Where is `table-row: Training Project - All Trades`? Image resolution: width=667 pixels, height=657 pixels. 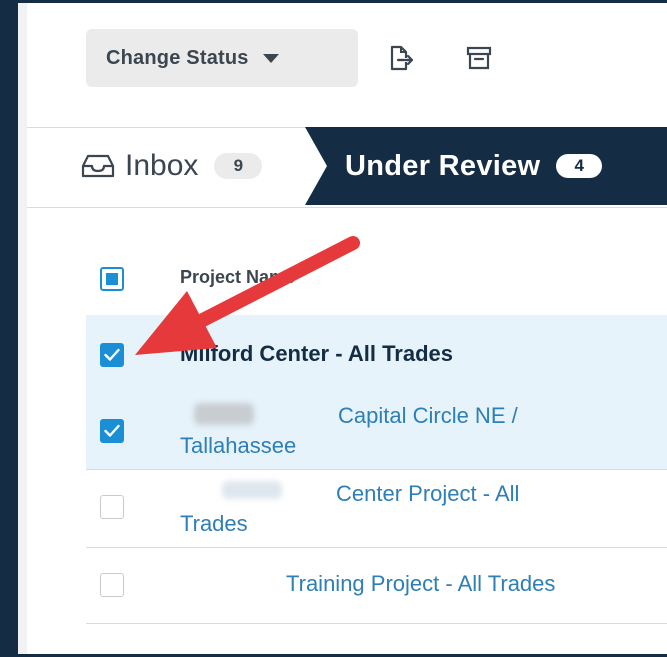 table-row: Training Project - All Trades is located at coordinates (376, 585).